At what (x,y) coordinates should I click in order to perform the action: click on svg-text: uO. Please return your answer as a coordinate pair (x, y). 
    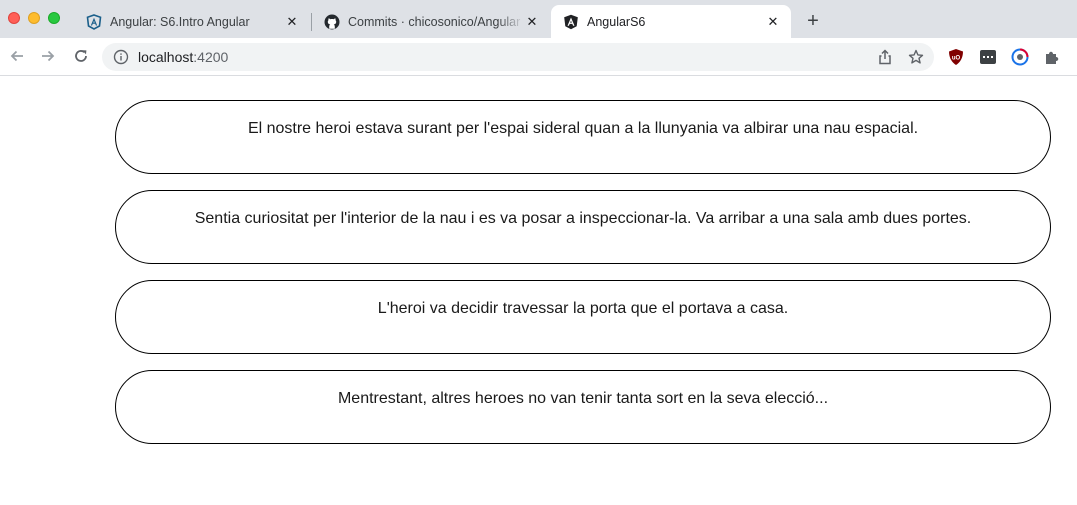
    Looking at the image, I should click on (956, 59).